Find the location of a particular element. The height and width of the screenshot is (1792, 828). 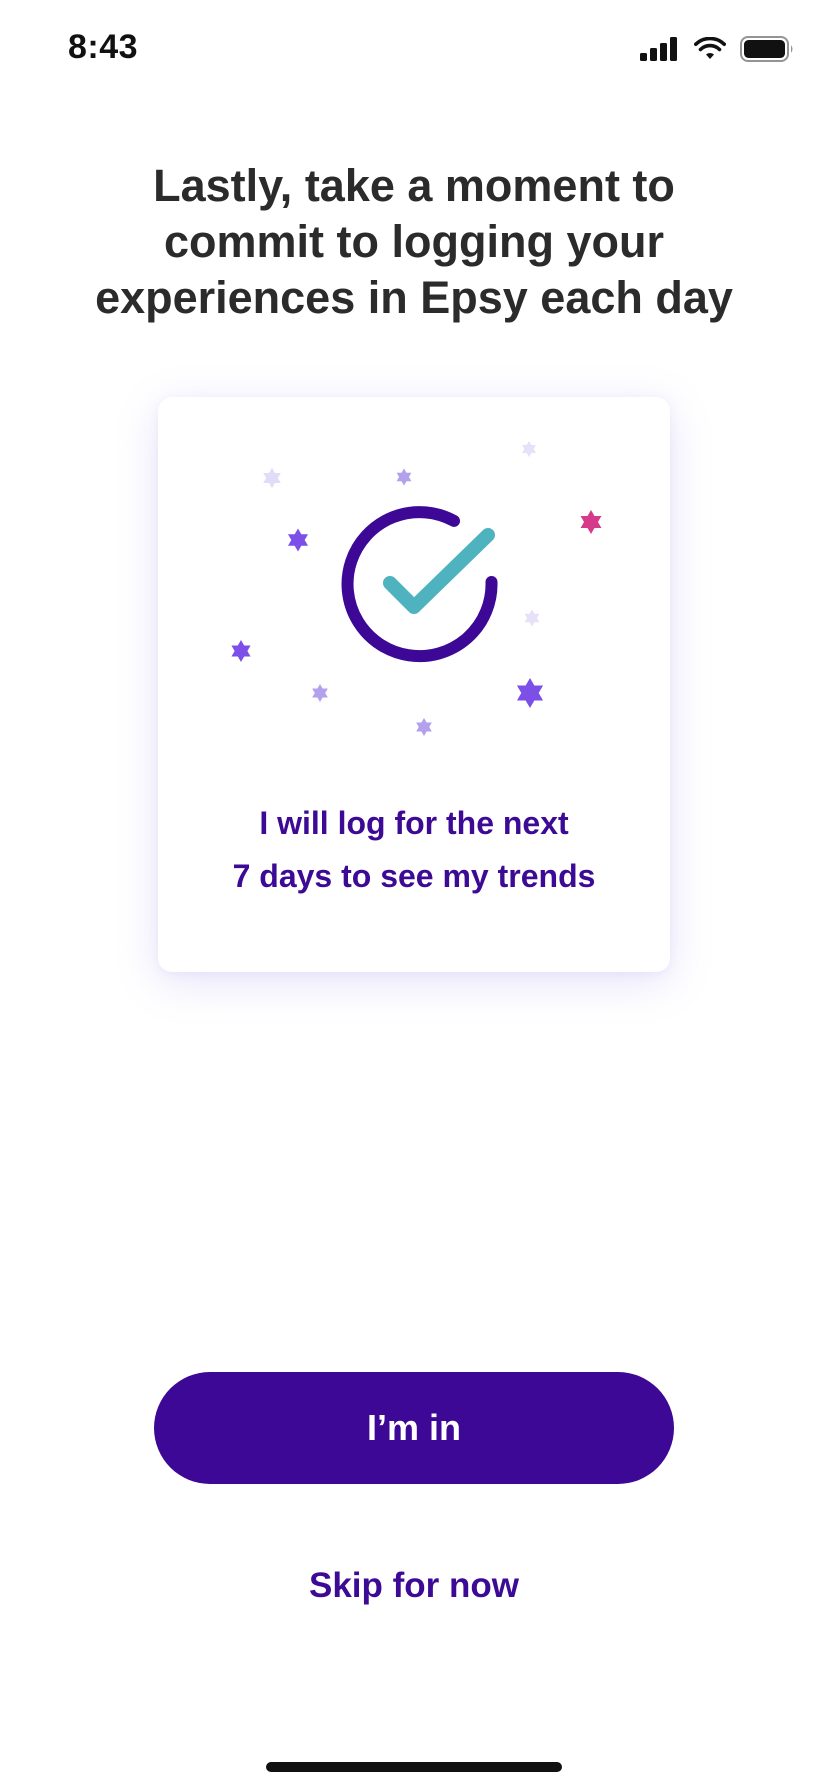

headline-line: experiences in Epsy each day is located at coordinates (414, 297).